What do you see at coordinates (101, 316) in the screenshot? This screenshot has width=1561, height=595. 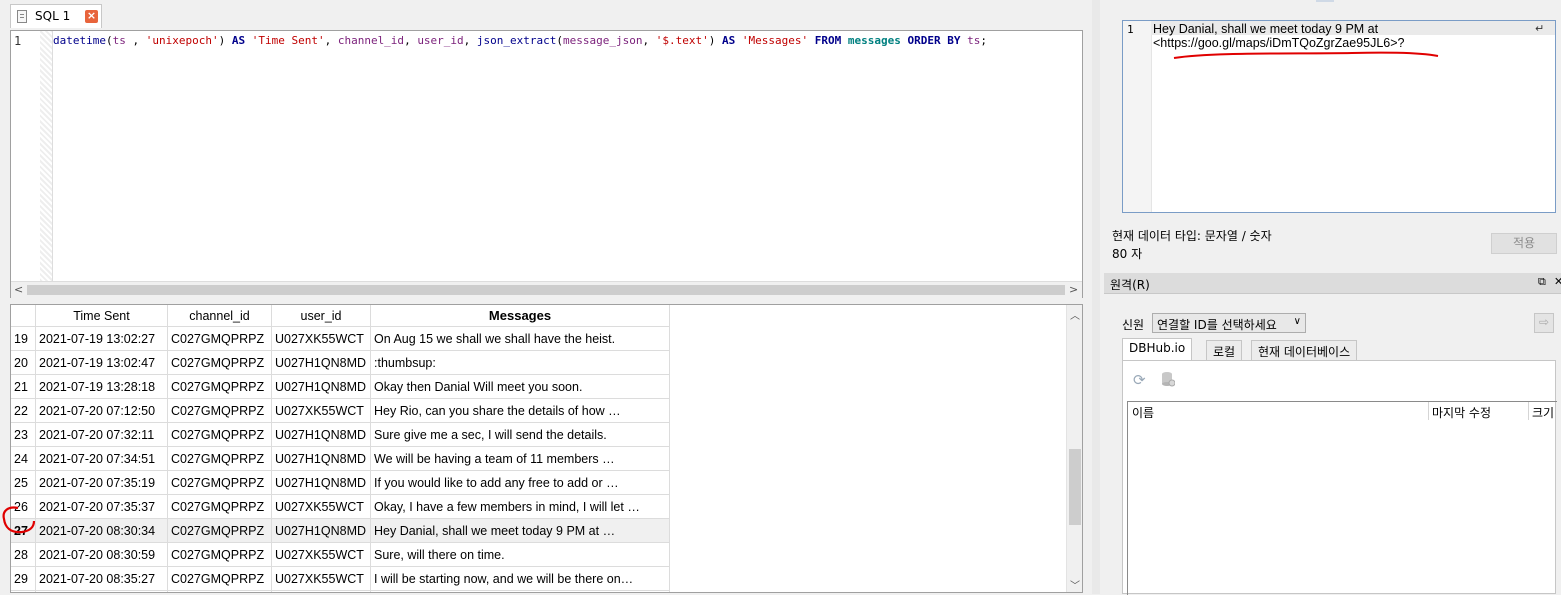 I see `column-header-time-sent: Time Sent` at bounding box center [101, 316].